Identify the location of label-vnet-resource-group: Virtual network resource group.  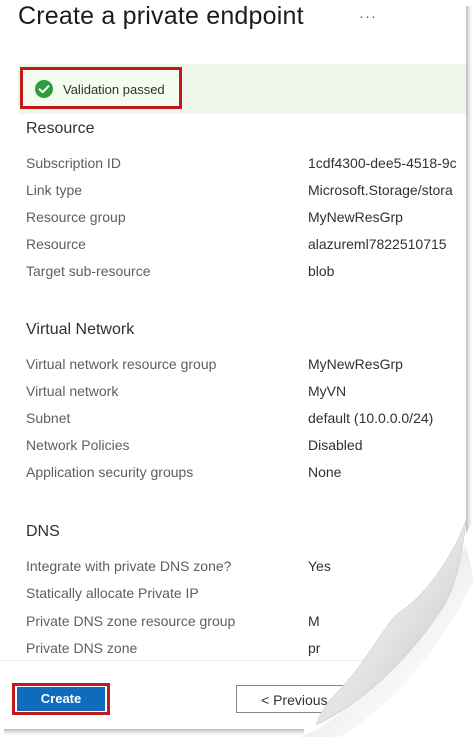
(121, 364).